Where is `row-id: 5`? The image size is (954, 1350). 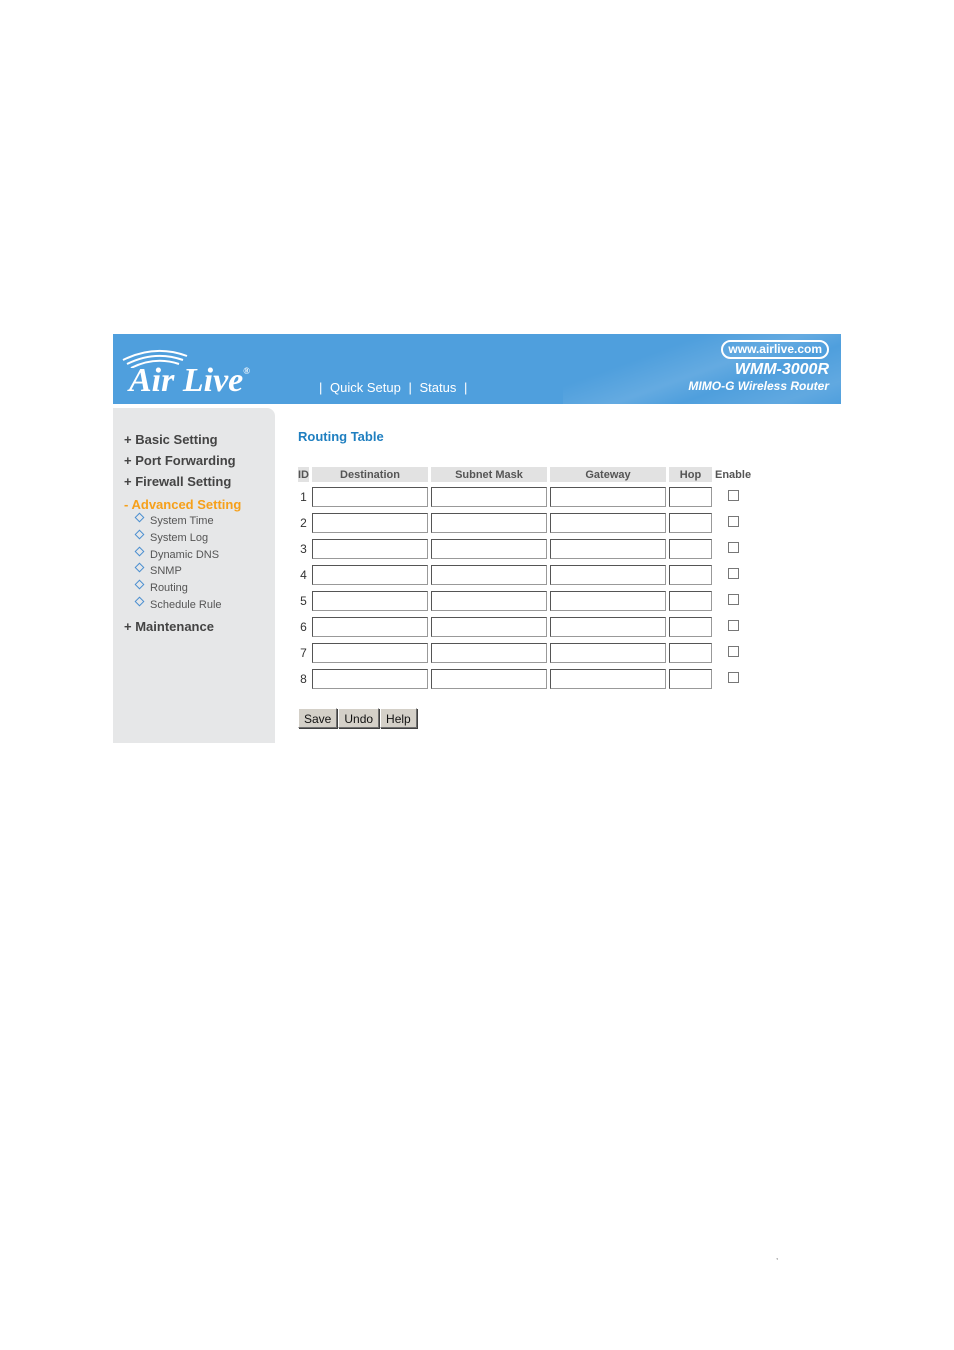 row-id: 5 is located at coordinates (303, 601).